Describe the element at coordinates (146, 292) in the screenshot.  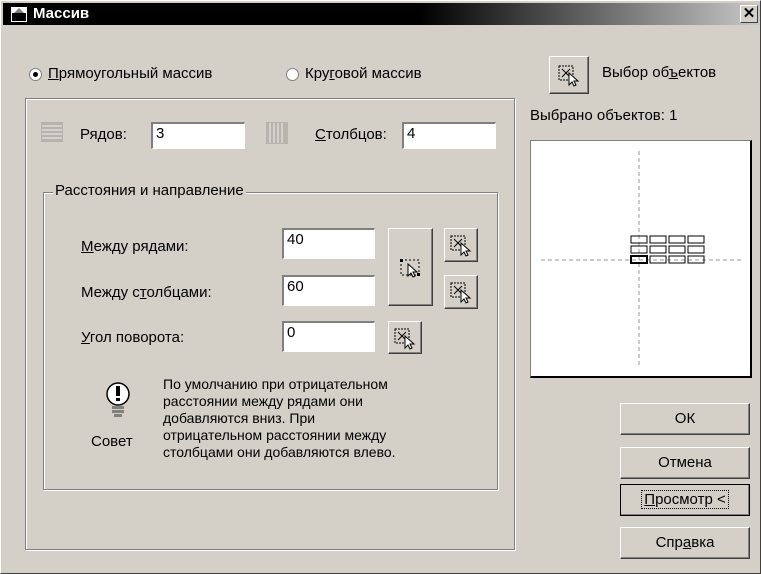
I see `column-offset-label: Между столбцами:` at that location.